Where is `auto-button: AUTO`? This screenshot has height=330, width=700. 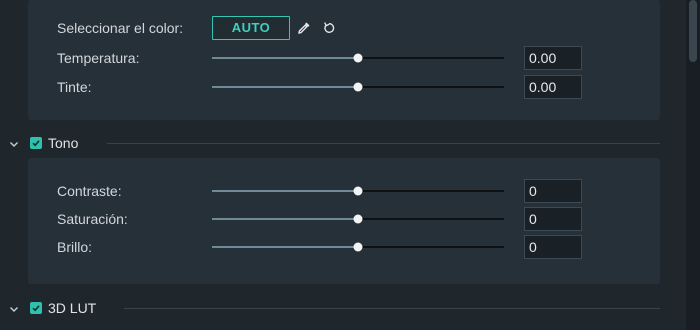 auto-button: AUTO is located at coordinates (251, 28).